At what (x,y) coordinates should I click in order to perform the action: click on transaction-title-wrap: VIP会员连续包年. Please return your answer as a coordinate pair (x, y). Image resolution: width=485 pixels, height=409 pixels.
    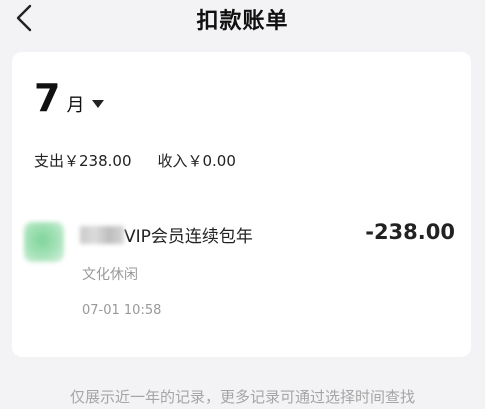
    Looking at the image, I should click on (166, 234).